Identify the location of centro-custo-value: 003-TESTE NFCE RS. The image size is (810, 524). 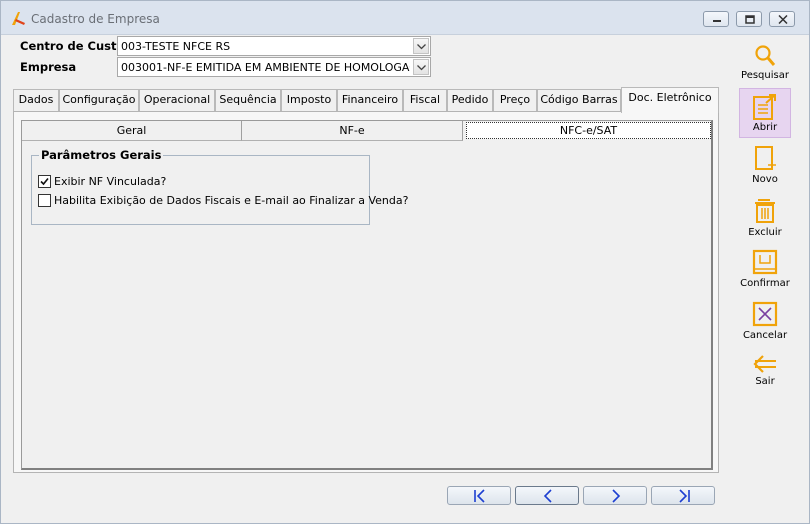
(176, 46).